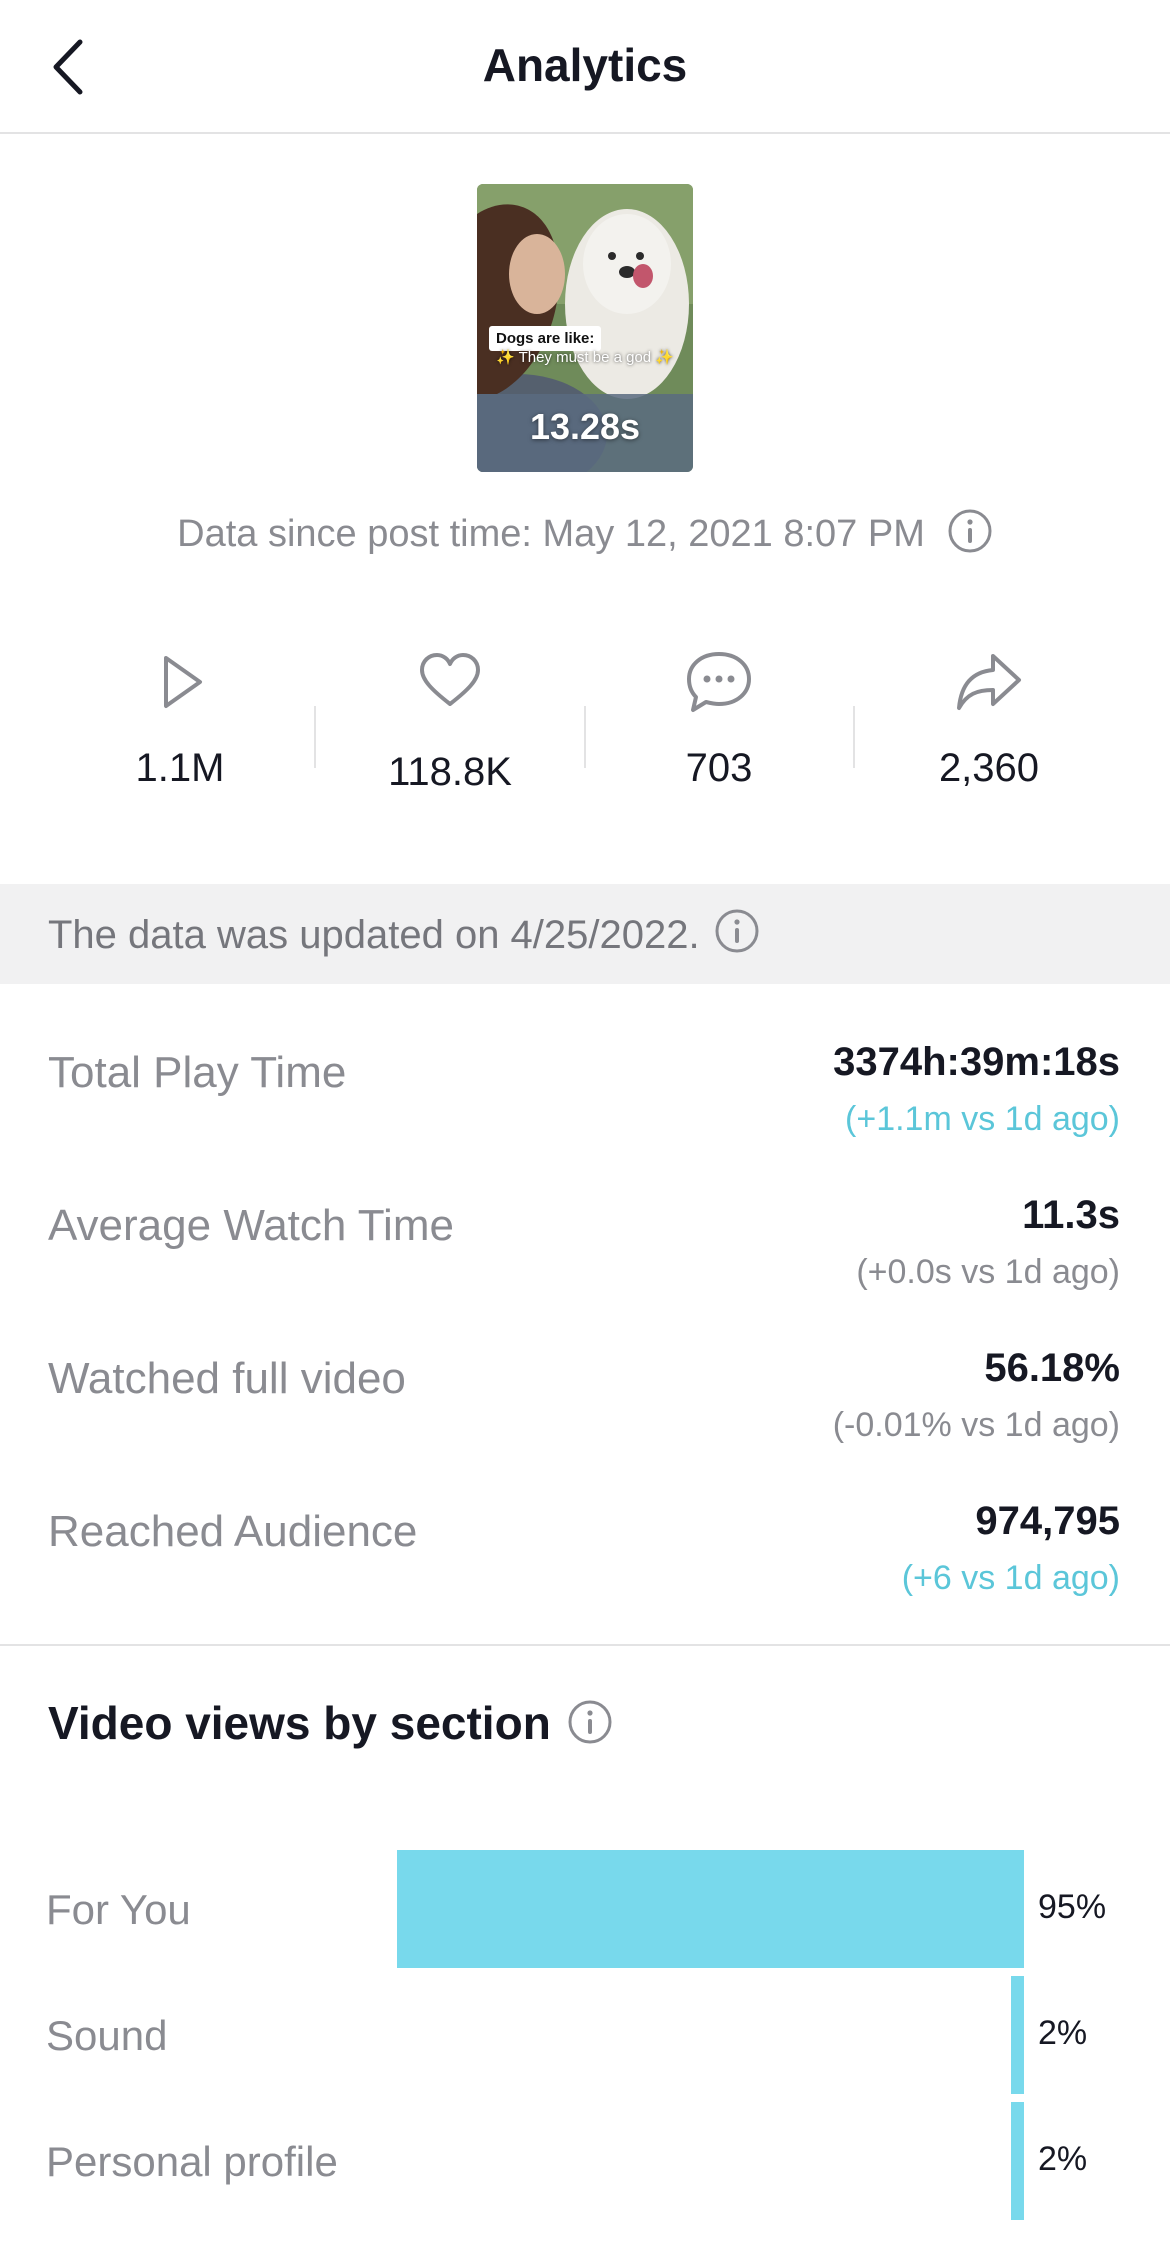 The image size is (1170, 2262). I want to click on section-label: Sound, so click(107, 2035).